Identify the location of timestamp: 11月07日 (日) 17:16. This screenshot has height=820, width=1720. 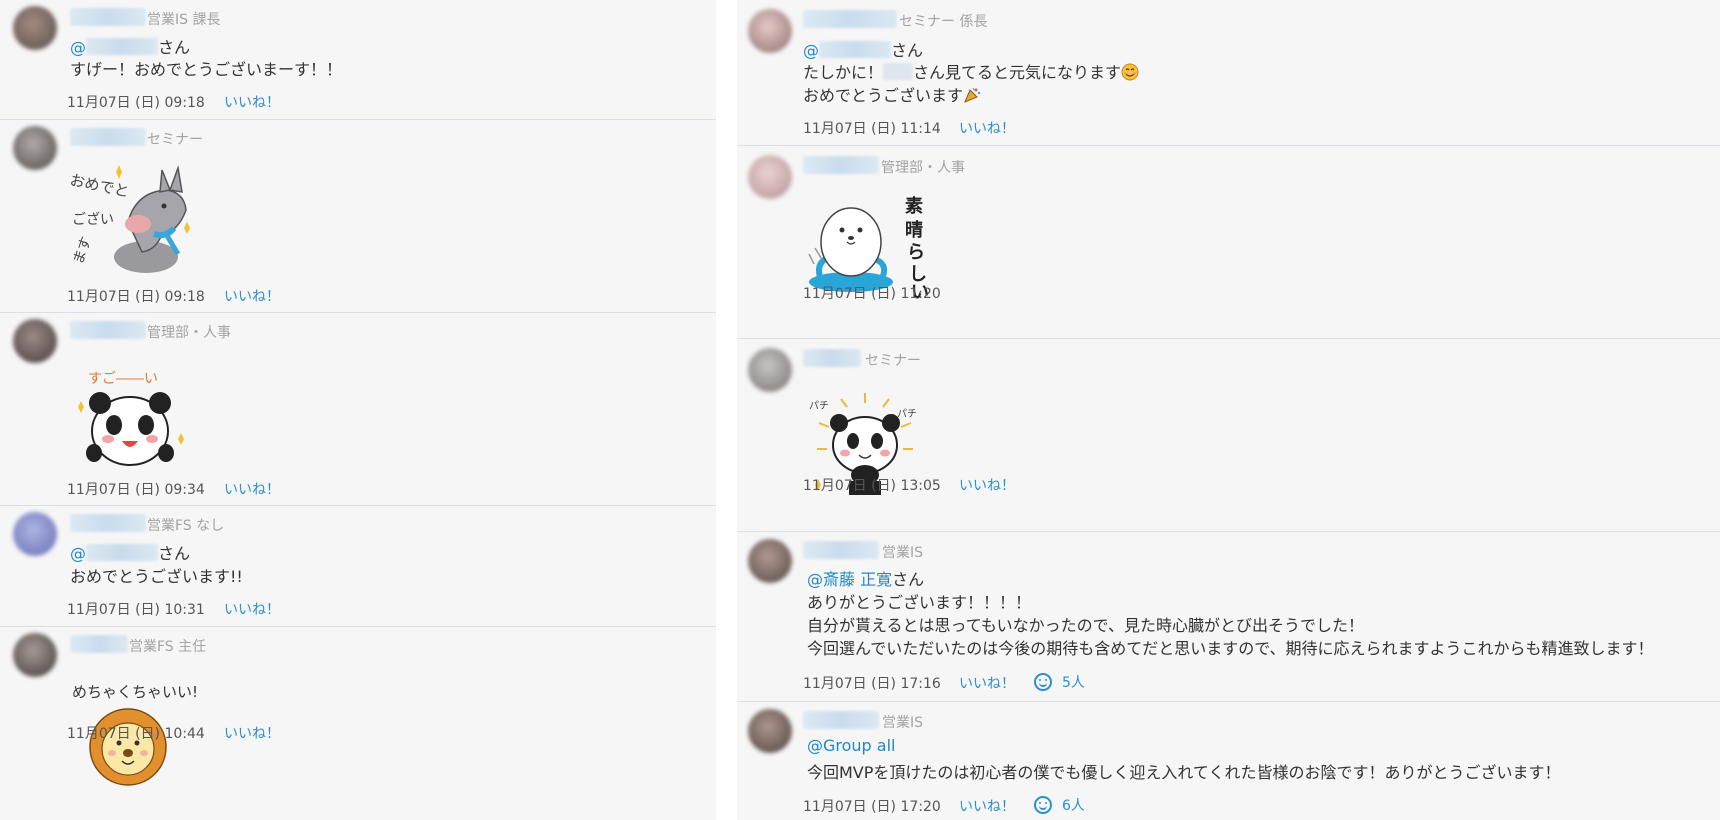
(872, 684).